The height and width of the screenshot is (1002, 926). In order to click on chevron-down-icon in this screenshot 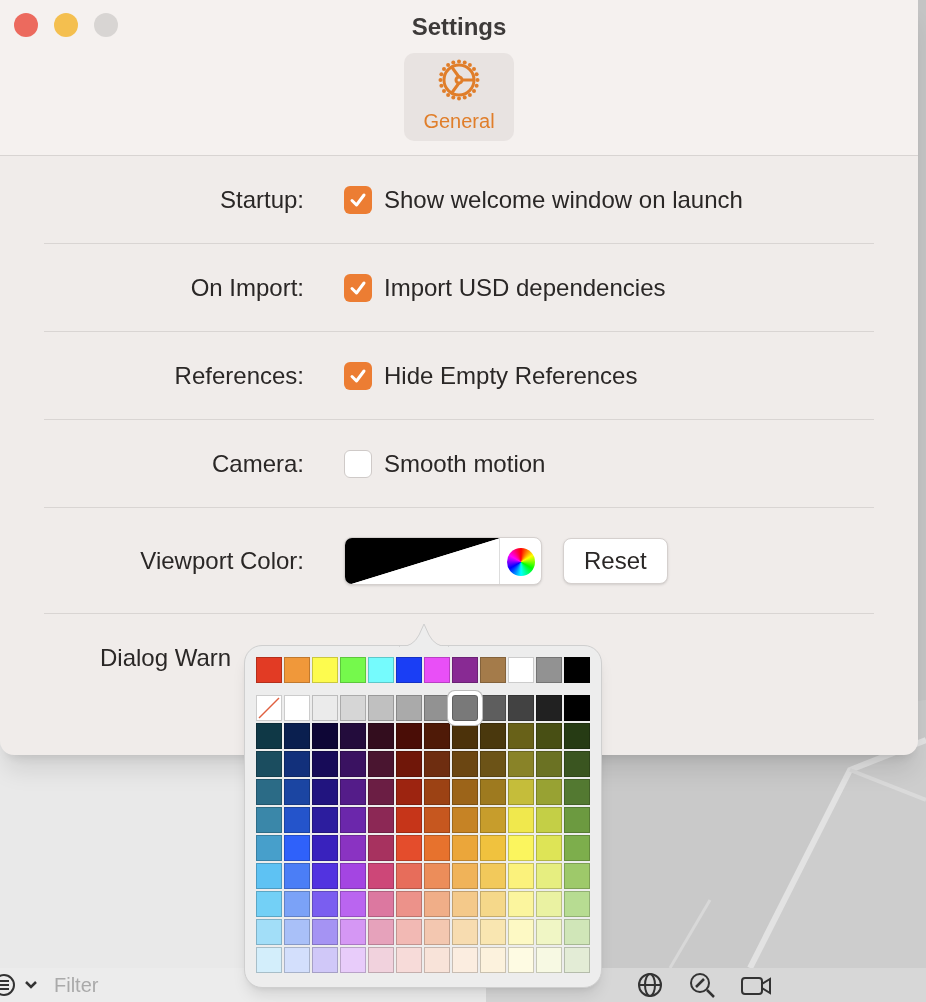, I will do `click(31, 985)`.